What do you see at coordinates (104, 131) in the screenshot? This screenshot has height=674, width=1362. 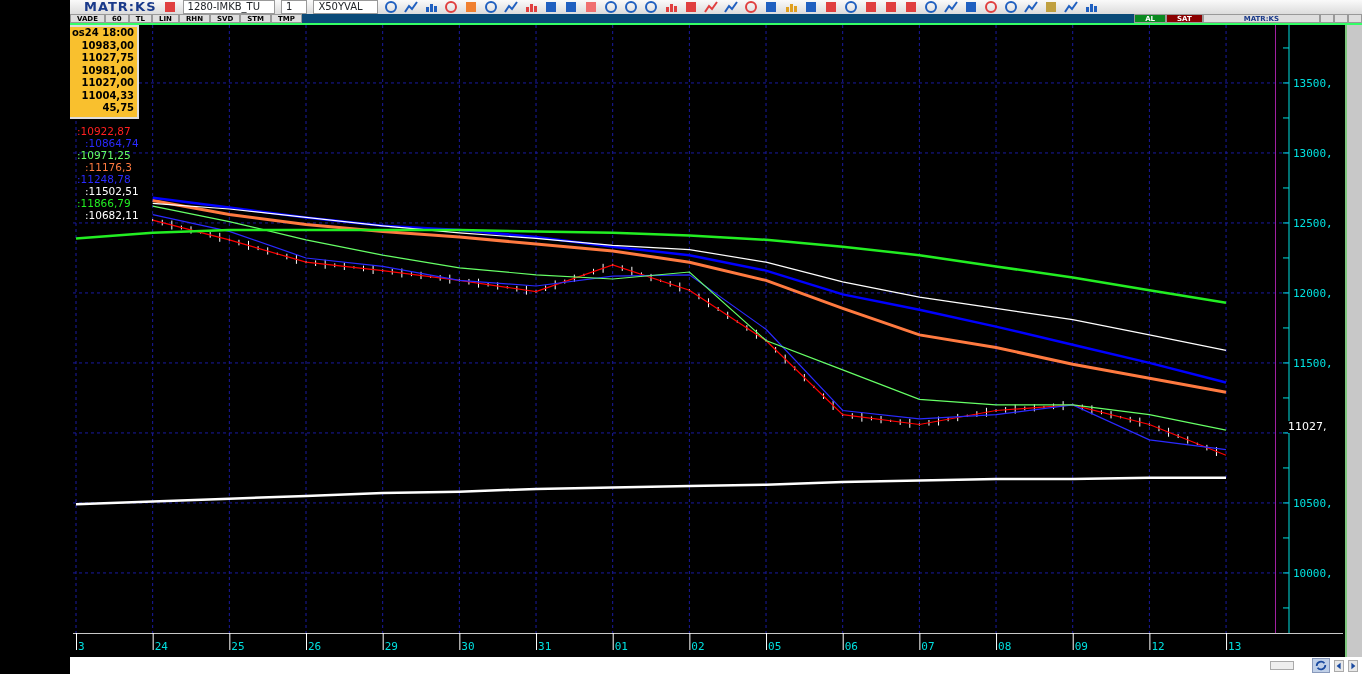 I see `legend-value: :10922,87` at bounding box center [104, 131].